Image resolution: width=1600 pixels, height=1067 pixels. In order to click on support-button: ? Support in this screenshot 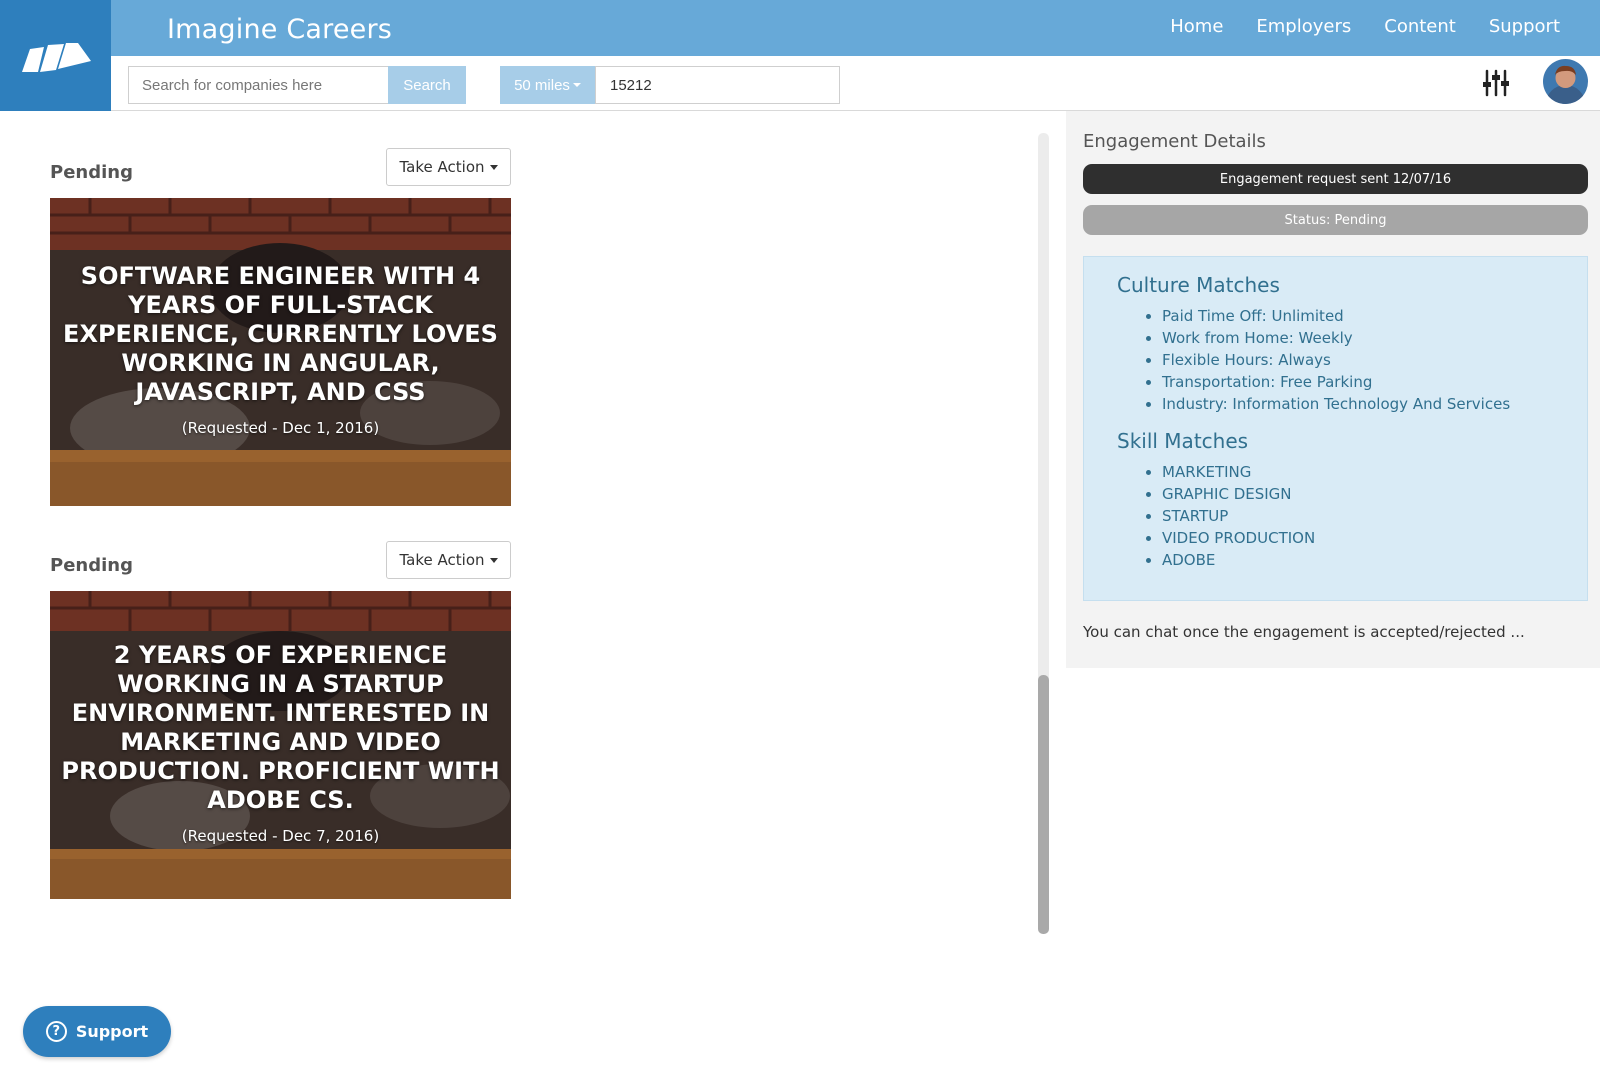, I will do `click(97, 1031)`.